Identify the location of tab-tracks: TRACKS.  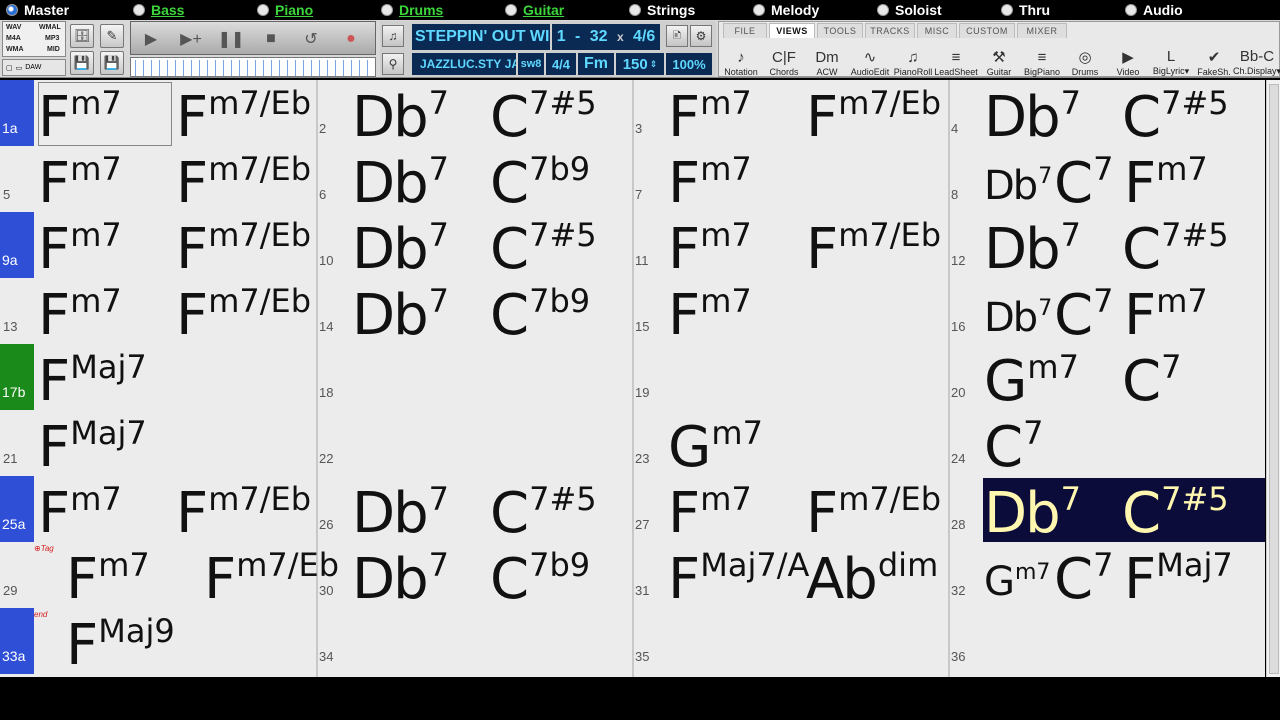
(890, 30).